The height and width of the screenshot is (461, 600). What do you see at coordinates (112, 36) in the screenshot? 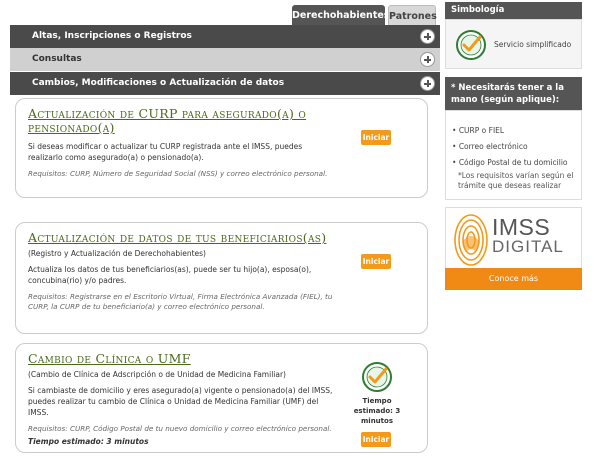
I see `accordion-altas-label: Altas, Inscripciones o Registros` at bounding box center [112, 36].